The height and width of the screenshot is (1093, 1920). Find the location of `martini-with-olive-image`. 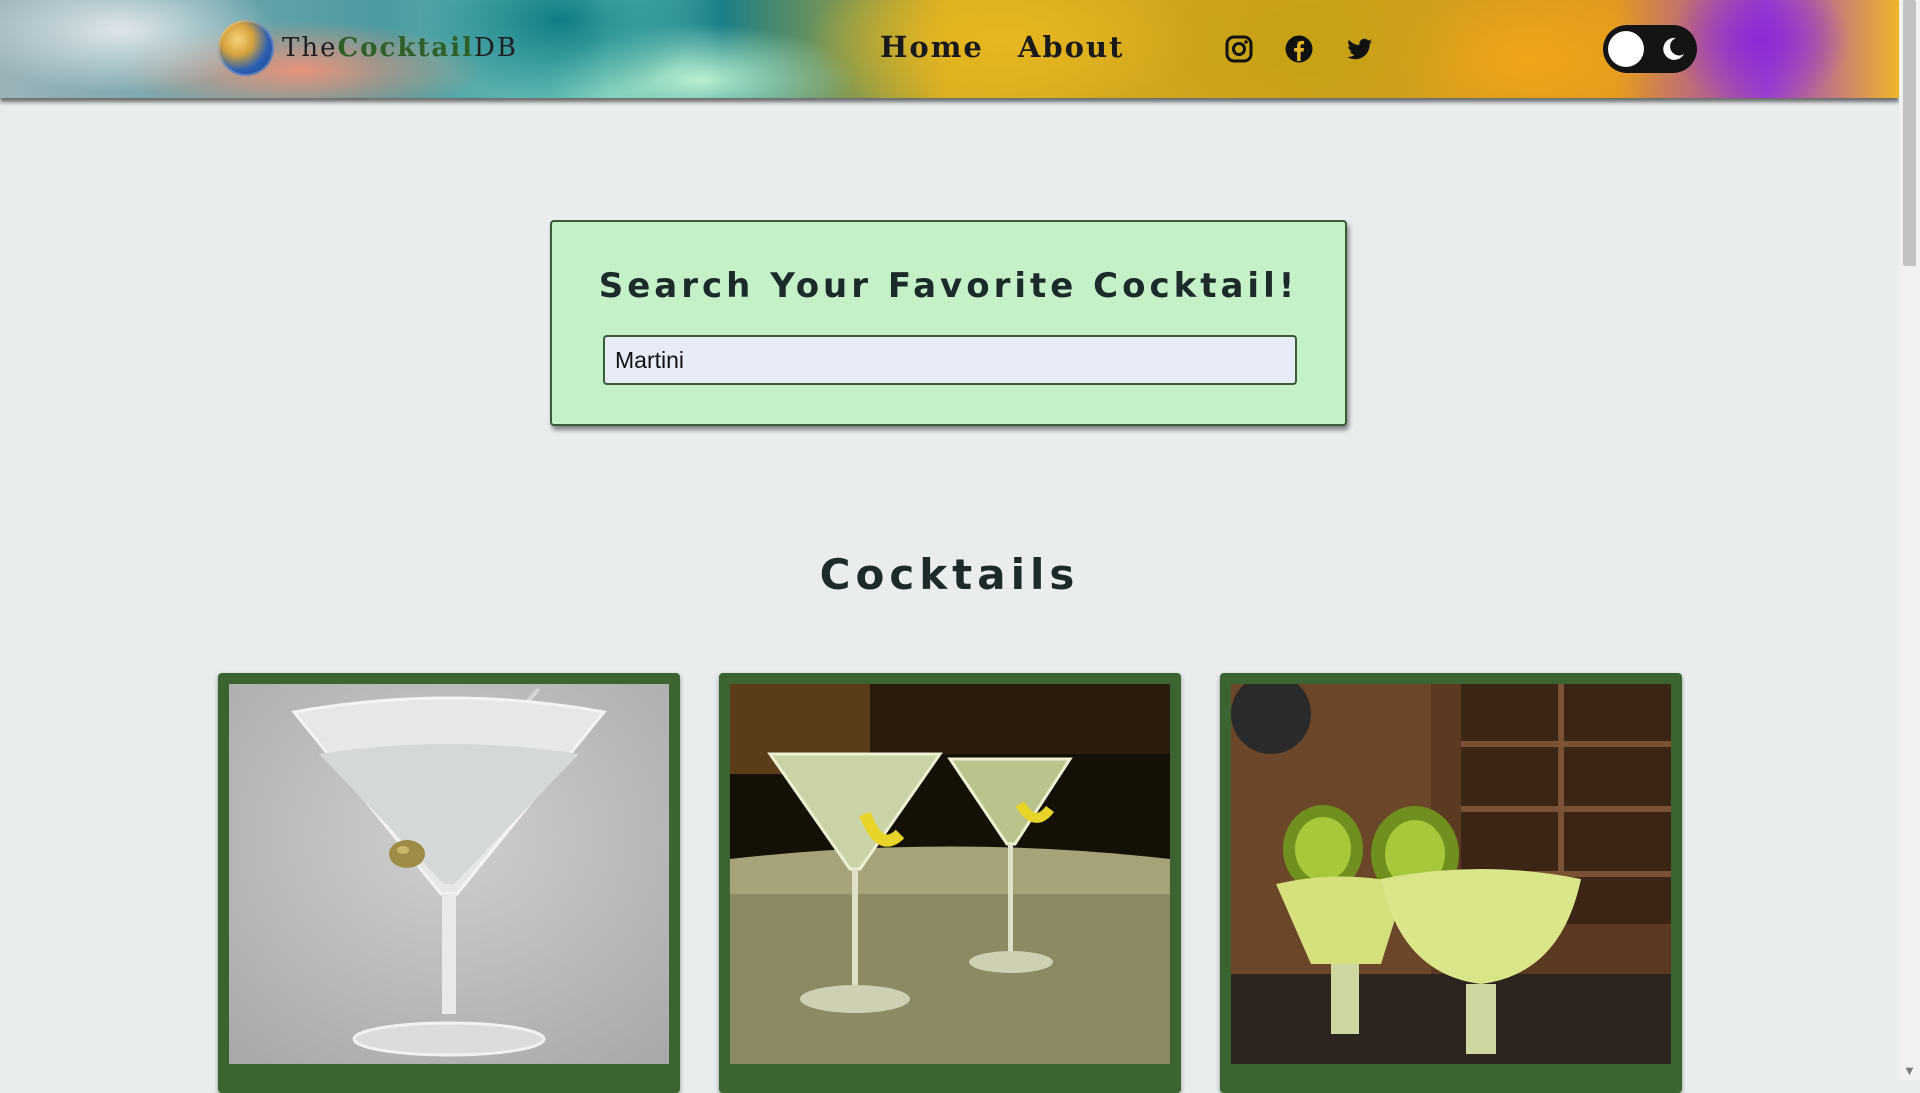

martini-with-olive-image is located at coordinates (449, 874).